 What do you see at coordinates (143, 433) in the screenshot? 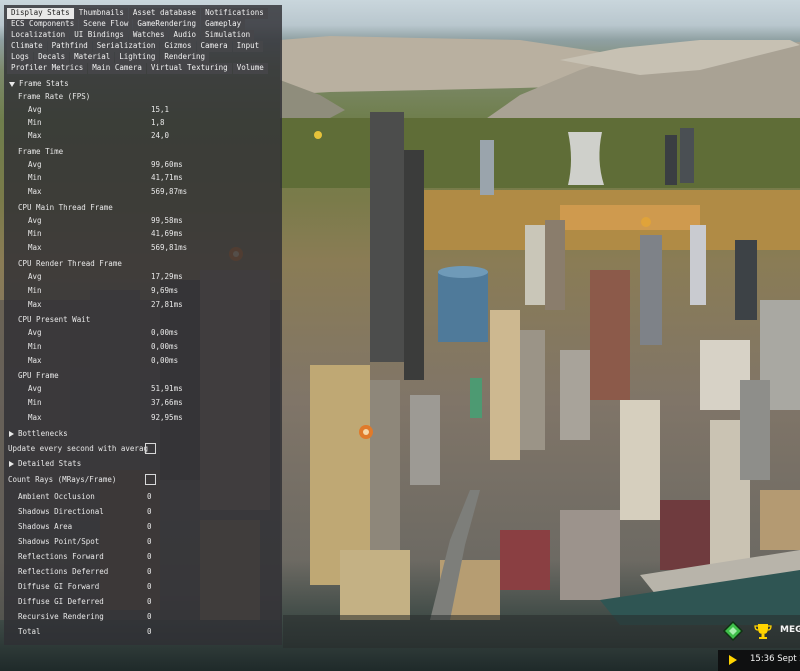
I see `bottlenecks-header: Bottlenecks` at bounding box center [143, 433].